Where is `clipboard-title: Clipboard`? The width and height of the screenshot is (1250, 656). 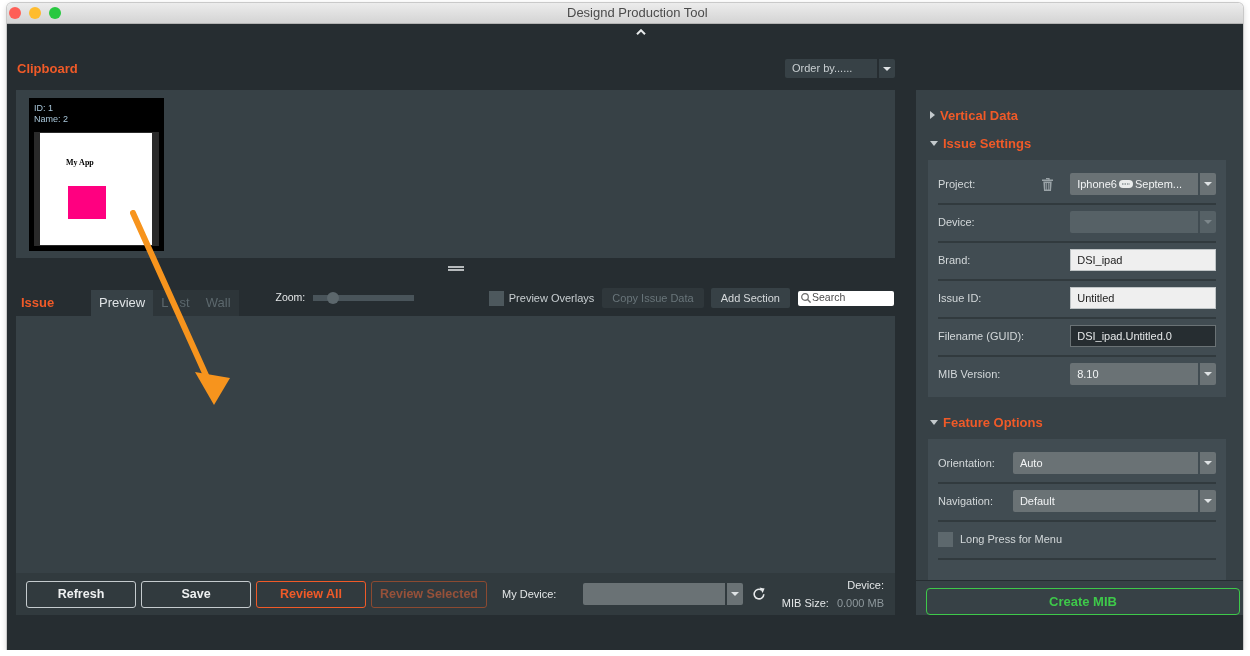 clipboard-title: Clipboard is located at coordinates (47, 69).